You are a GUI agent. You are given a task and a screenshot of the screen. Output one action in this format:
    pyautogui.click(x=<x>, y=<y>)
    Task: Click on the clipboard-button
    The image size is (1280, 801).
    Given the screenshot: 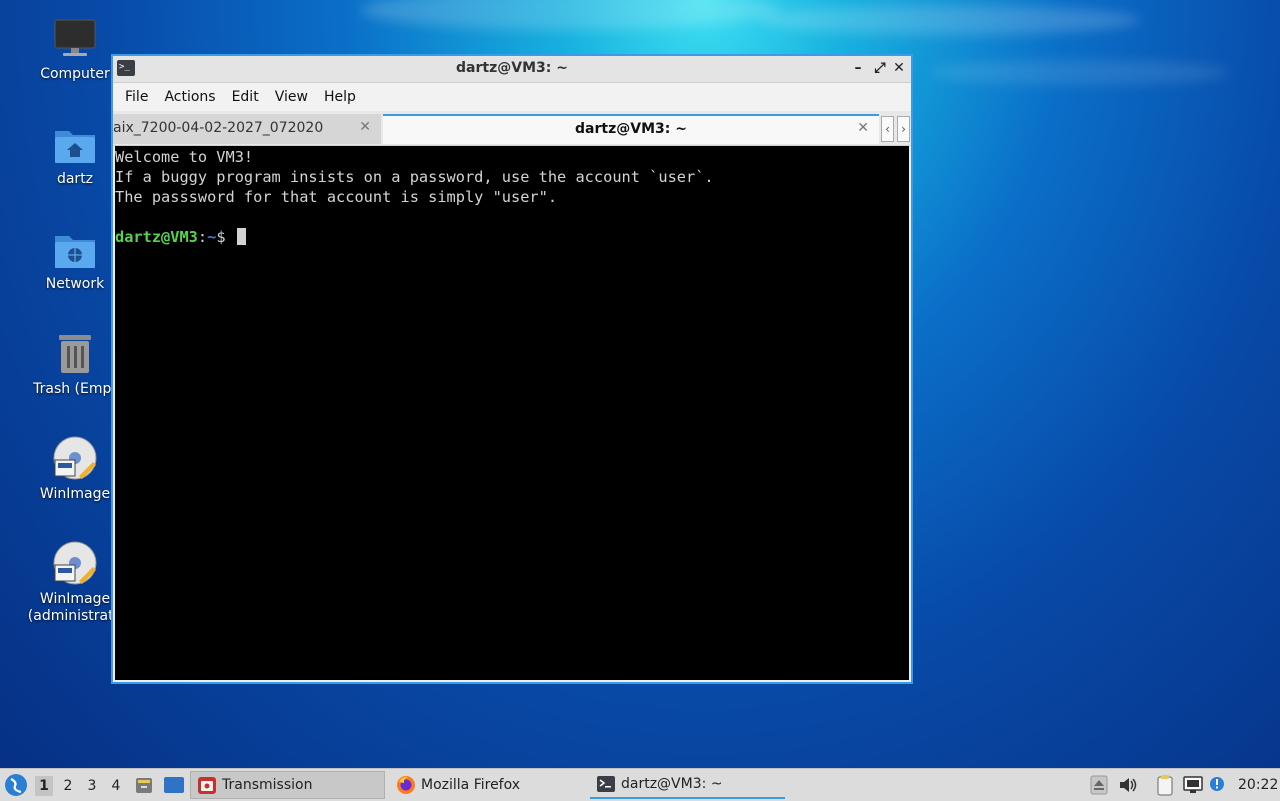 What is the action you would take?
    pyautogui.click(x=1165, y=785)
    